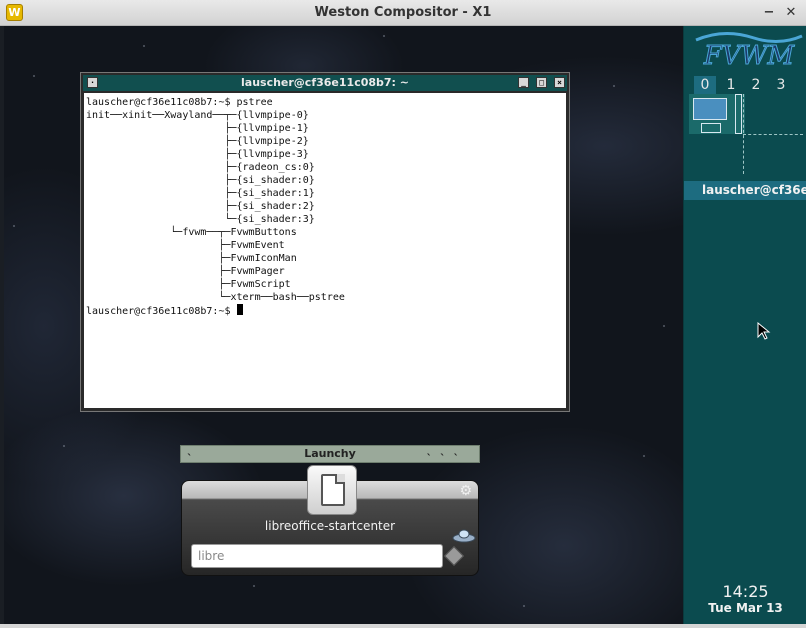 Image resolution: width=806 pixels, height=628 pixels. What do you see at coordinates (464, 536) in the screenshot?
I see `ufo-icon` at bounding box center [464, 536].